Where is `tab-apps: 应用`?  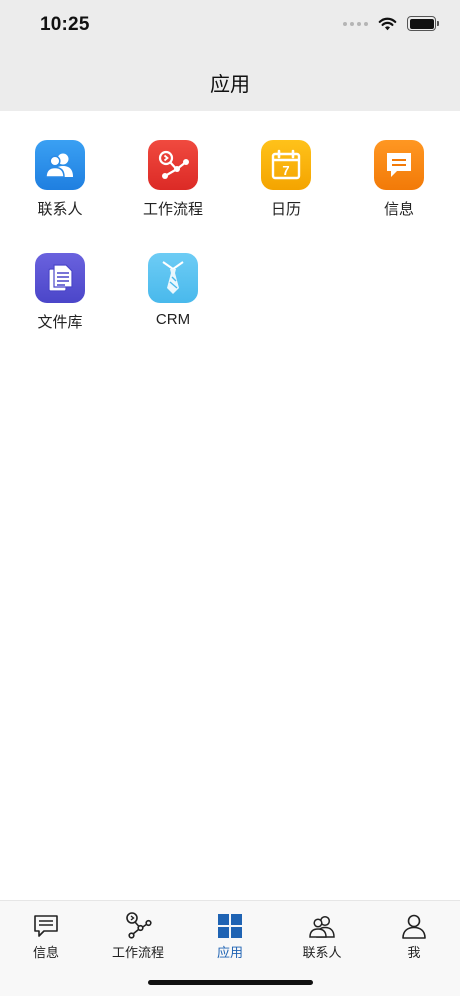
tab-apps: 应用 is located at coordinates (230, 936).